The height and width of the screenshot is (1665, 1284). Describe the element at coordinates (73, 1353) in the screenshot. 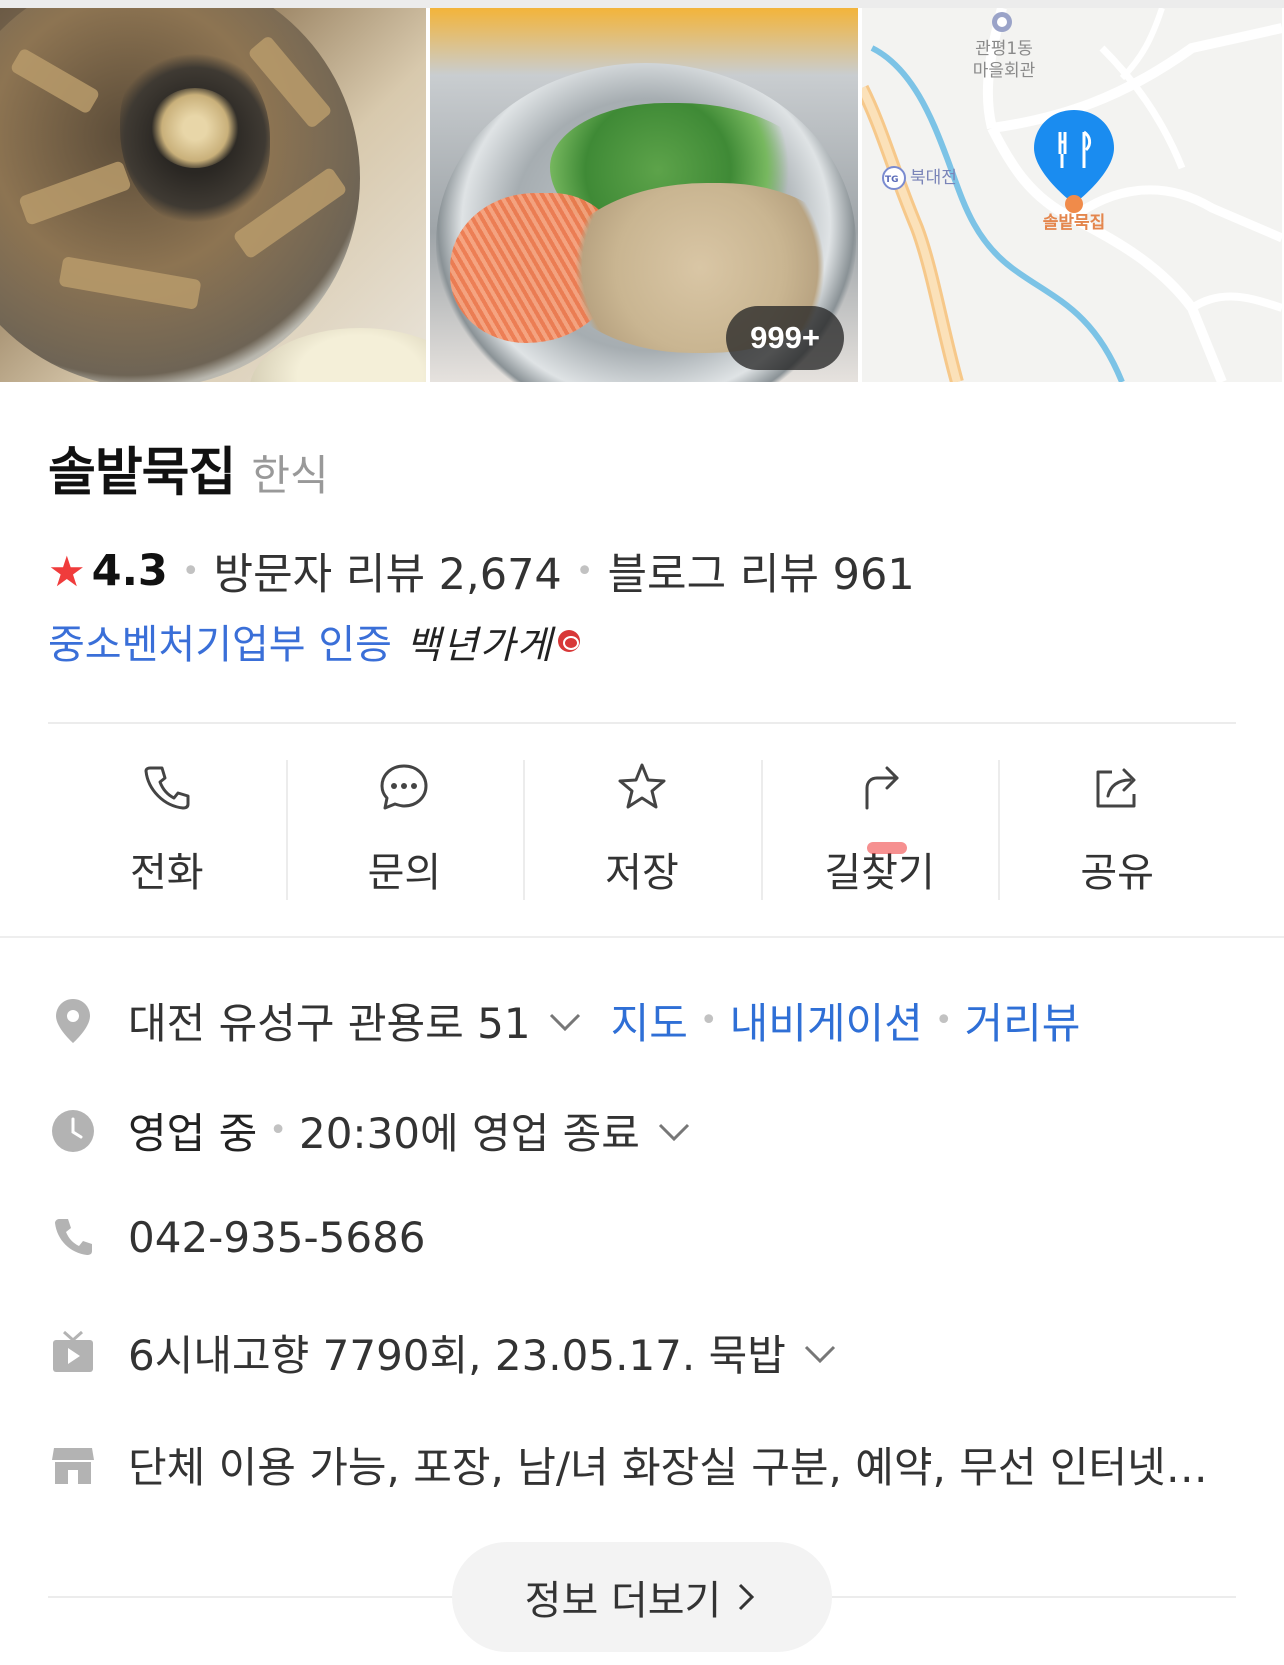

I see `tv-icon` at that location.